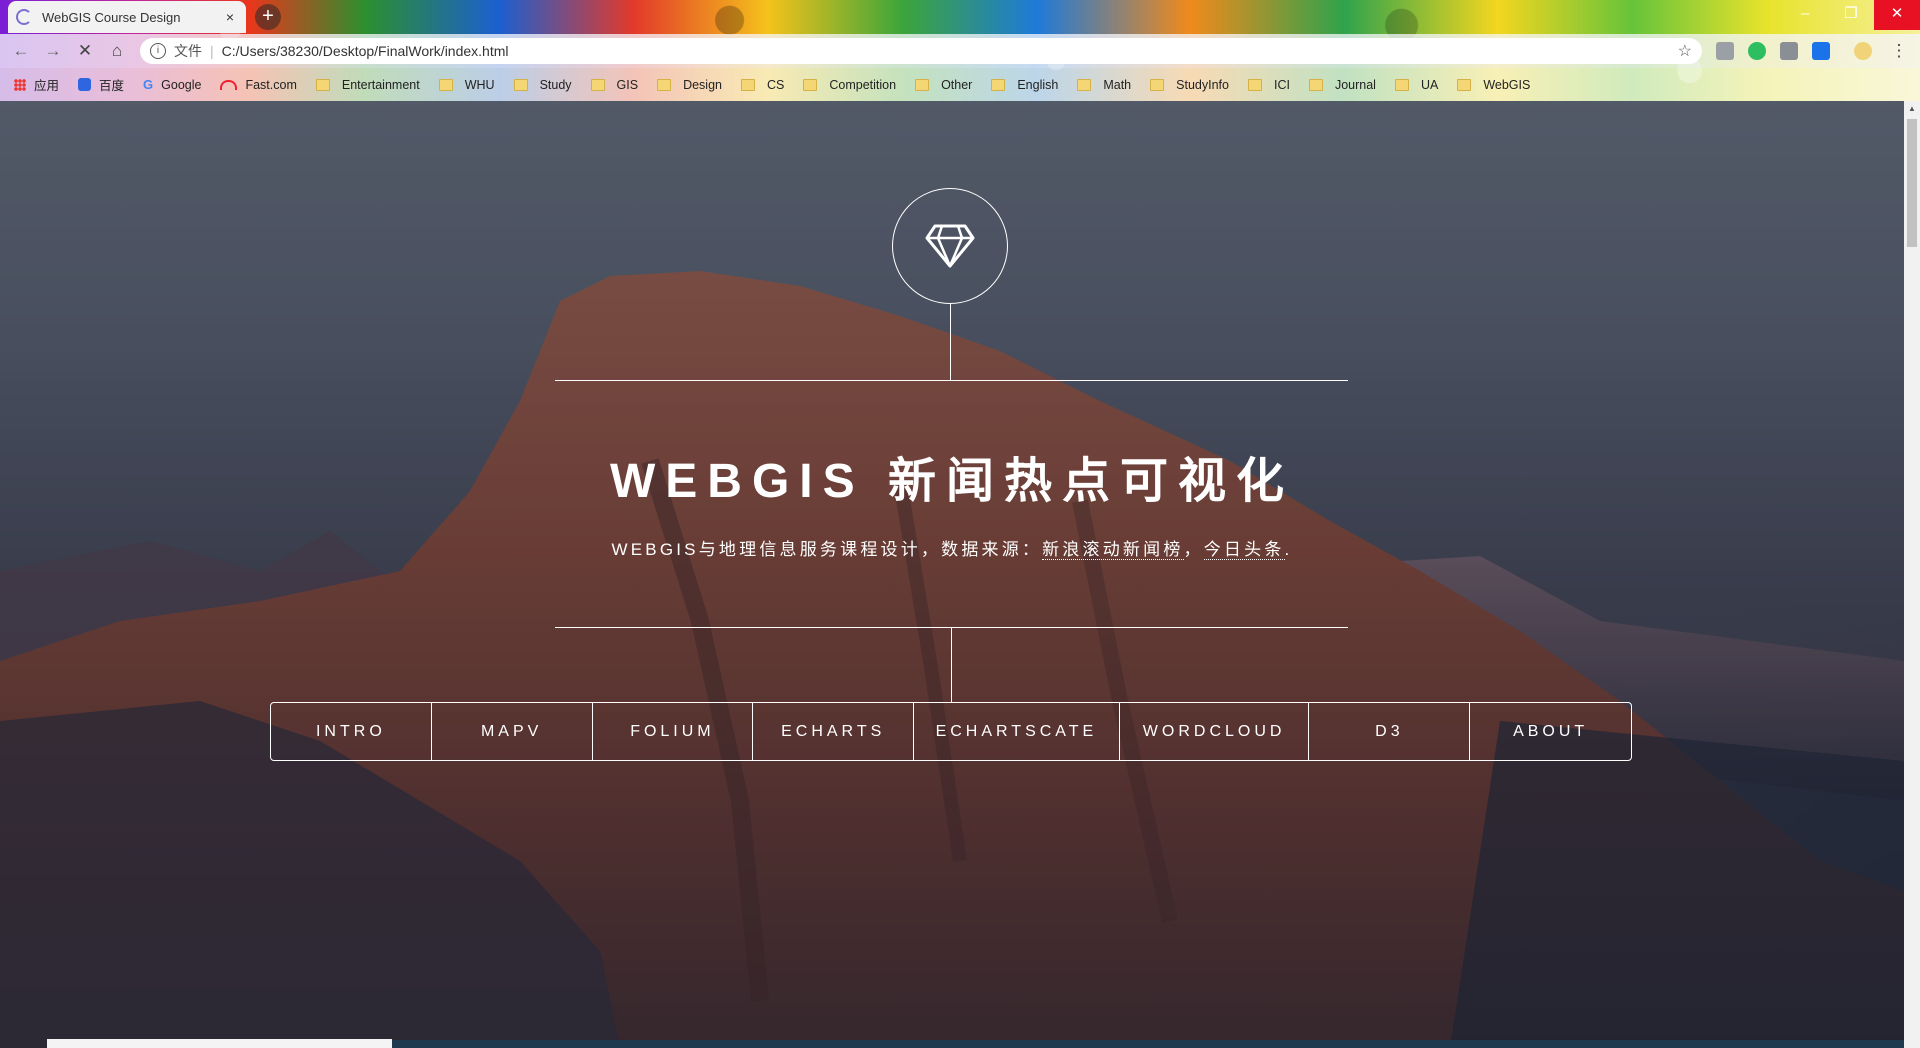 Image resolution: width=1920 pixels, height=1048 pixels. I want to click on bookmark-item: English, so click(1024, 85).